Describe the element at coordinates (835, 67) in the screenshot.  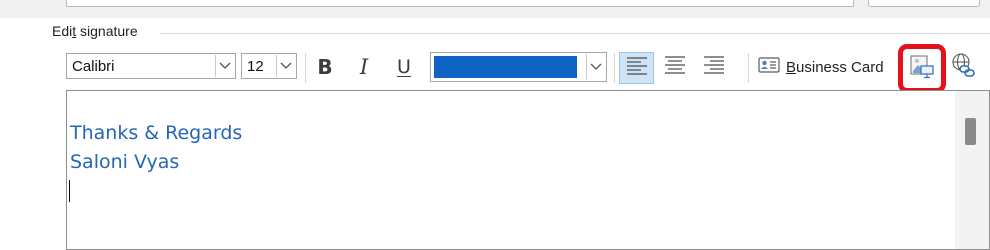
I see `business-card-label: Business Card` at that location.